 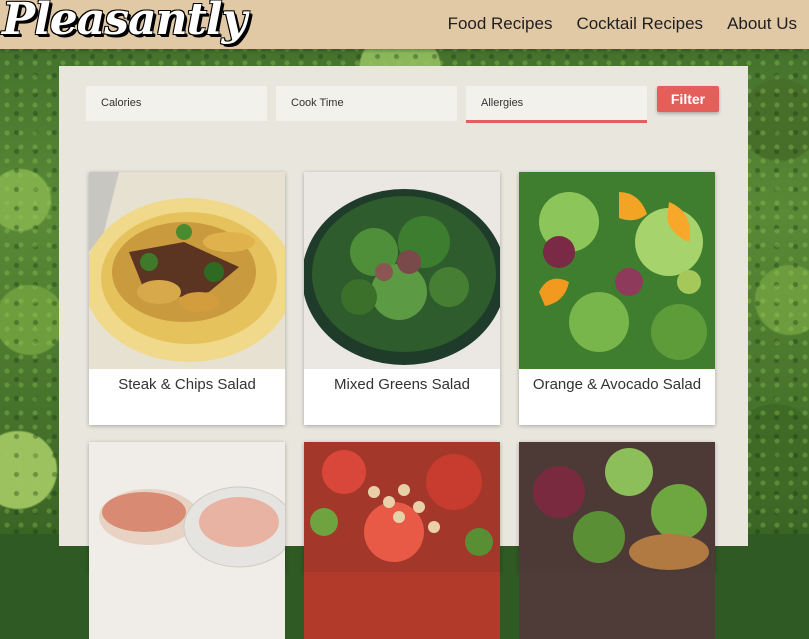 I want to click on nav-about-us: About Us, so click(x=762, y=24).